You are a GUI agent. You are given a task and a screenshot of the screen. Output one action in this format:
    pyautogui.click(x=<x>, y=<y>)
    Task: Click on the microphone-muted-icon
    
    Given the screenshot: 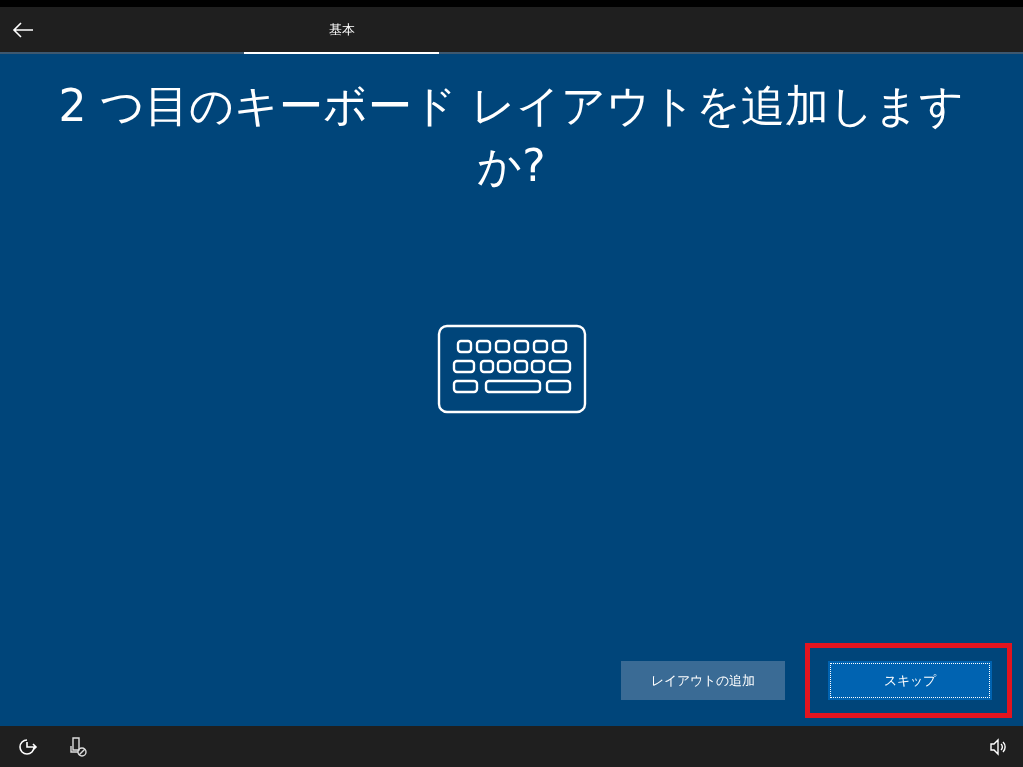 What is the action you would take?
    pyautogui.click(x=78, y=746)
    